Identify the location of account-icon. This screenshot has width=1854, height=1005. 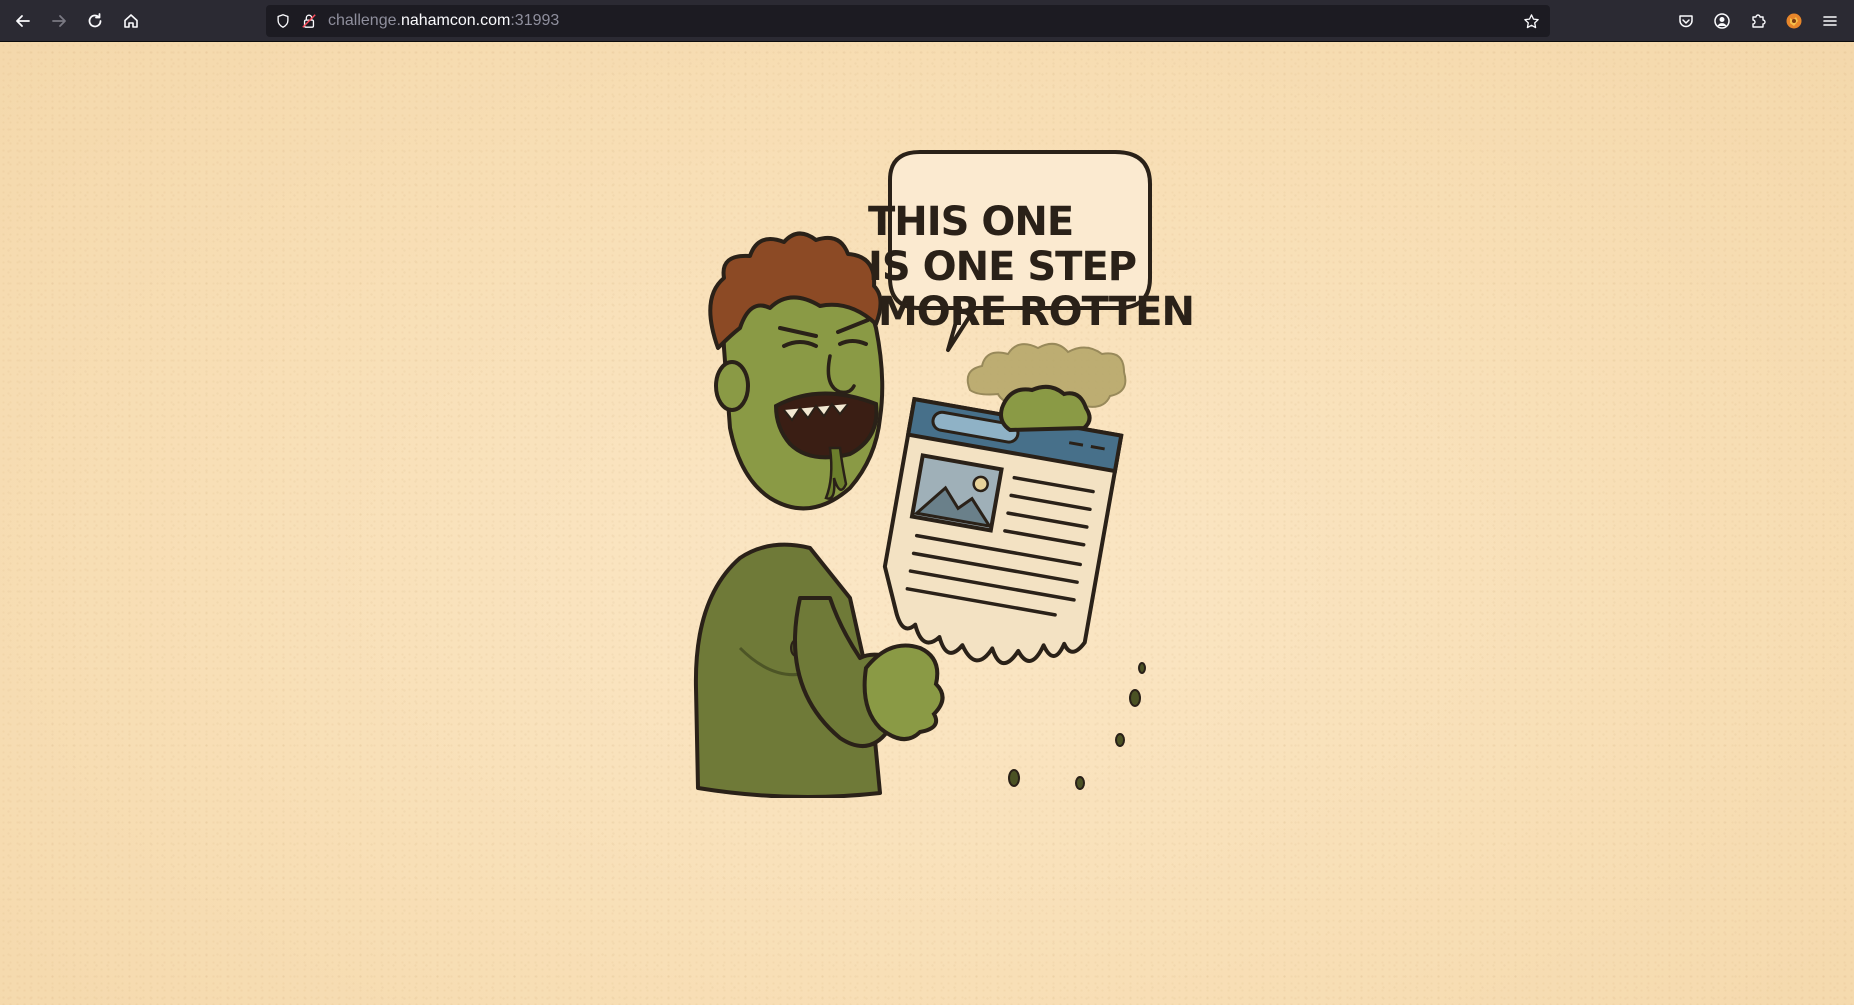
(1722, 21).